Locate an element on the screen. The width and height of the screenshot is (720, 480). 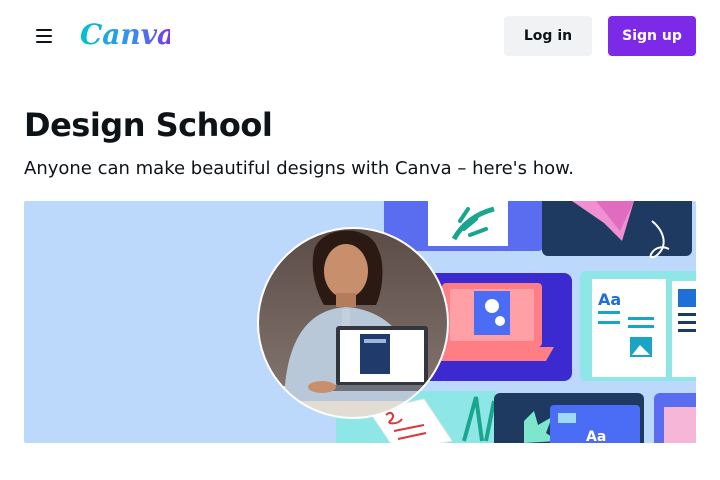
logo-text: Canva is located at coordinates (125, 34).